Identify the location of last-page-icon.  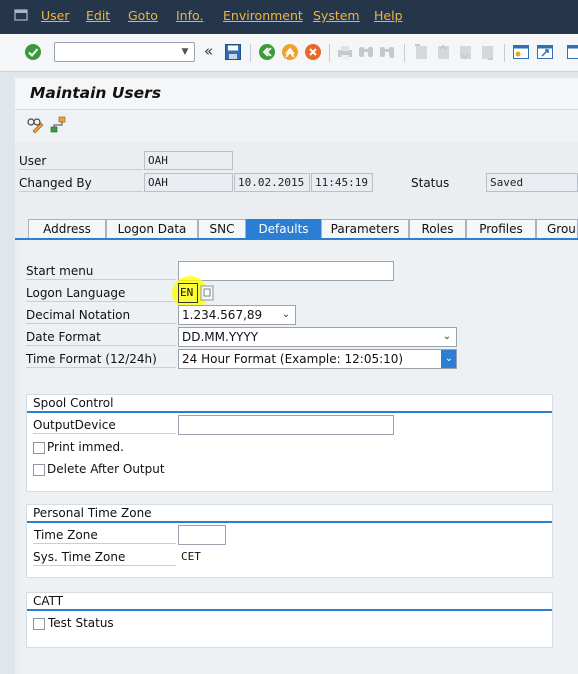
(487, 52).